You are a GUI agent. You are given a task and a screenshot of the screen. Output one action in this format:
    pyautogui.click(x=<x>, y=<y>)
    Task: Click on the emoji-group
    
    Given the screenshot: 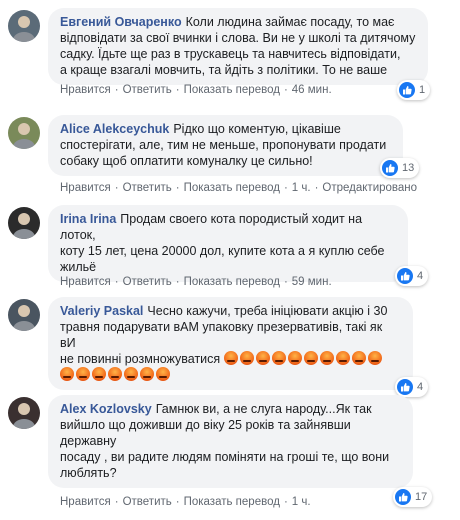 What is the action you would take?
    pyautogui.click(x=304, y=359)
    